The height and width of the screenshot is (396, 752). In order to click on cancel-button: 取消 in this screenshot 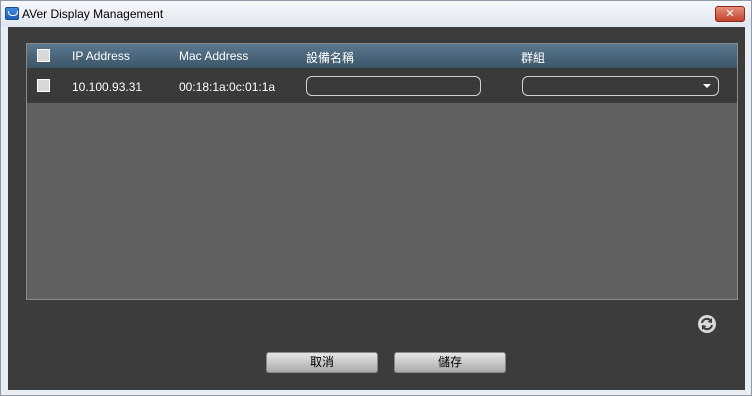, I will do `click(322, 362)`.